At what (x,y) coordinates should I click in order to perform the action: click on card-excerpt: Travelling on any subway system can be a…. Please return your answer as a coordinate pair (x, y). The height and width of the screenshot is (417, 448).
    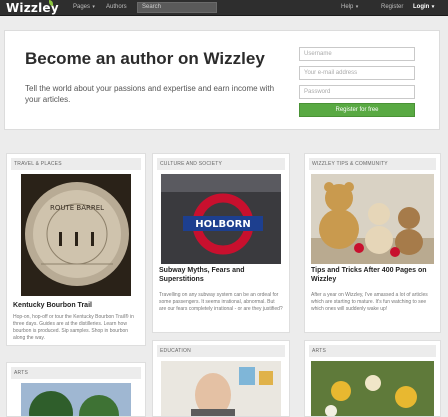
    Looking at the image, I should click on (221, 302).